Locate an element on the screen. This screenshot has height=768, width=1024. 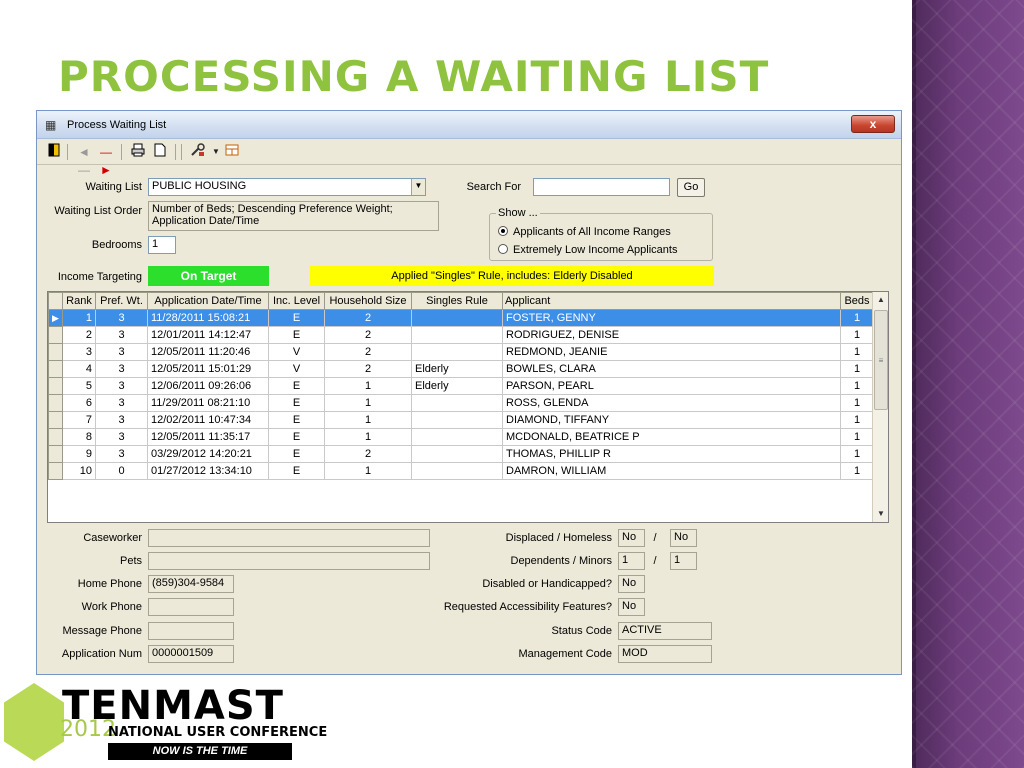
exit-icon is located at coordinates (54, 152).